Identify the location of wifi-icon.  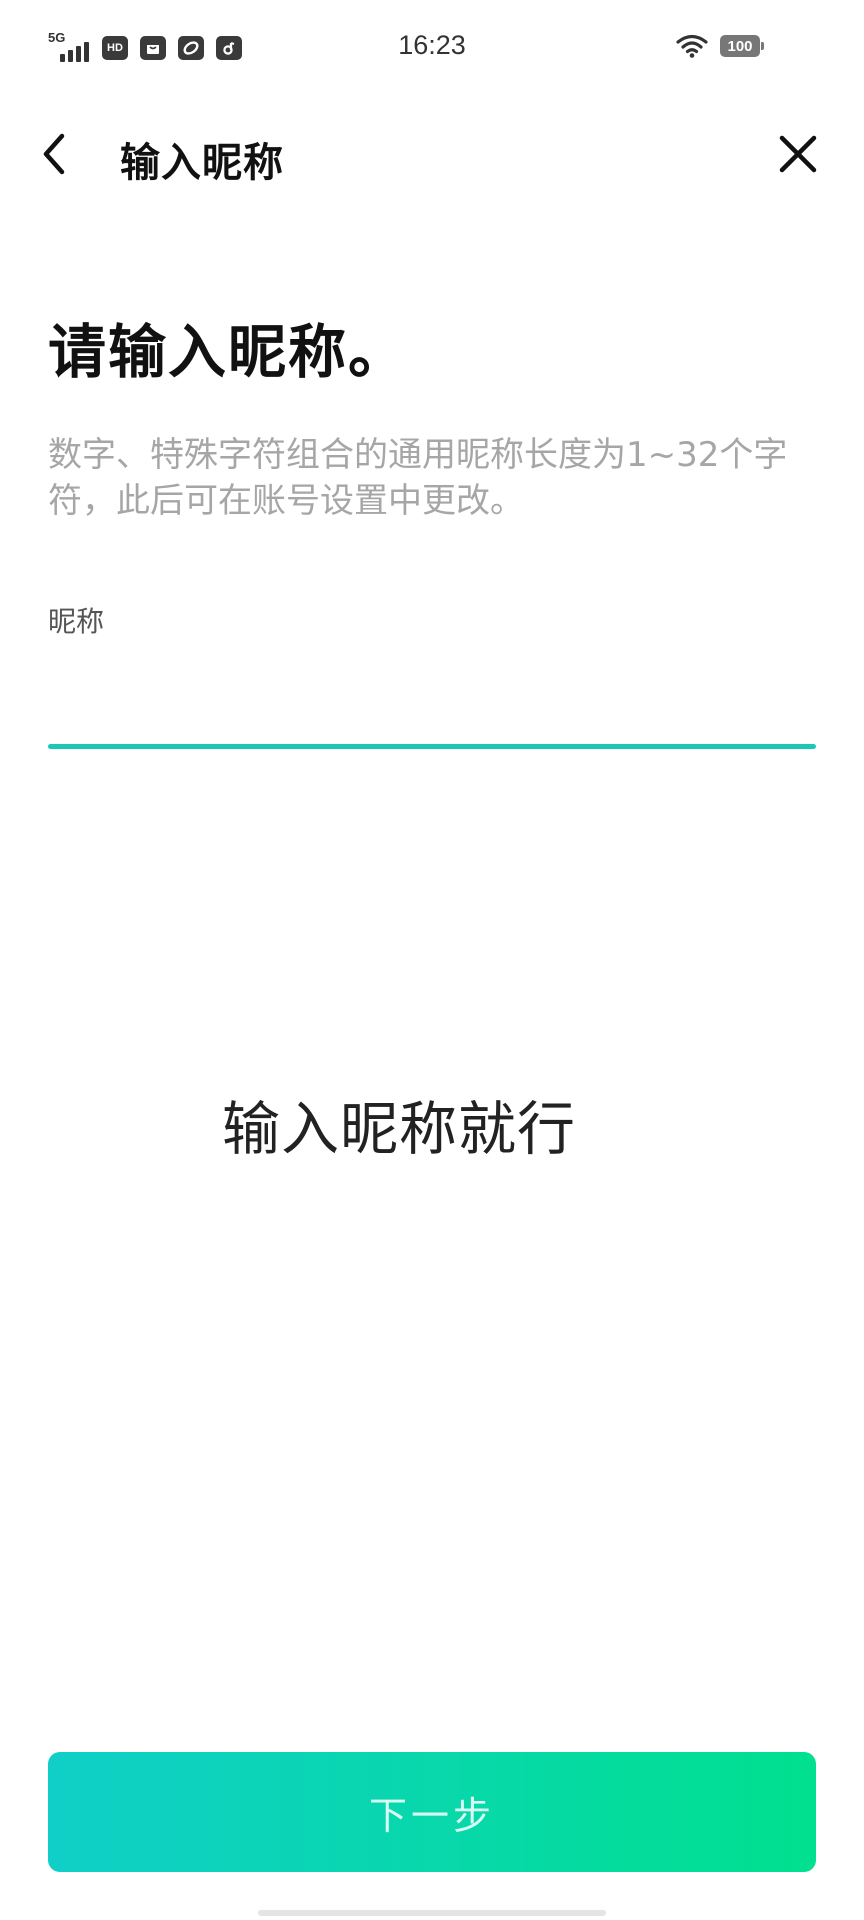
(692, 46).